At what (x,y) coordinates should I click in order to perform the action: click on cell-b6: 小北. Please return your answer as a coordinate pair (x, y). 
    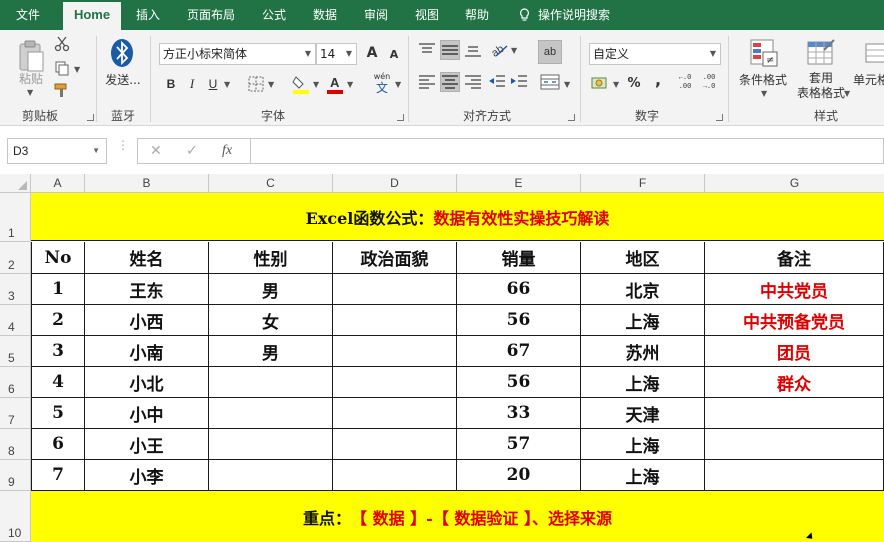
    Looking at the image, I should click on (147, 382).